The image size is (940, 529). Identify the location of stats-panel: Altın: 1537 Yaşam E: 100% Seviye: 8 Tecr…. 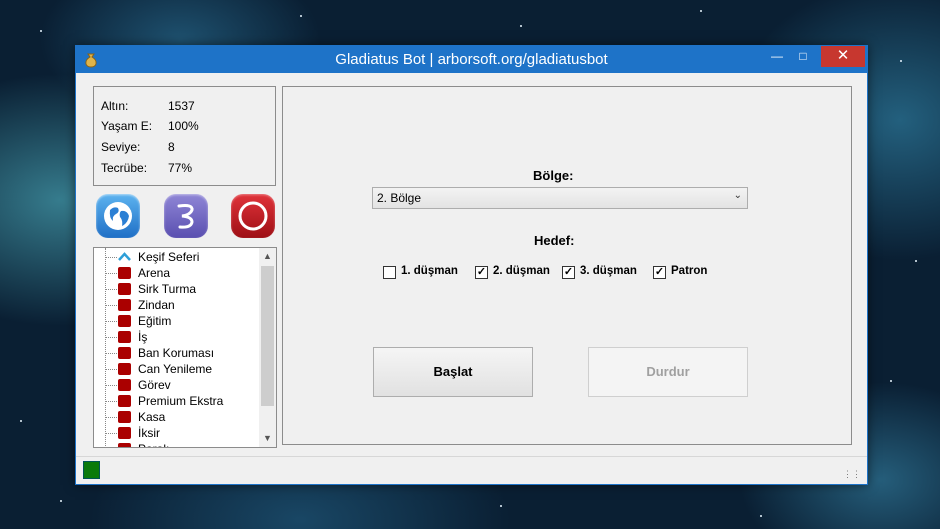
(184, 136).